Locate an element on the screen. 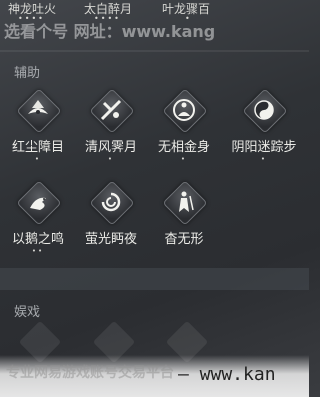 The height and width of the screenshot is (397, 320). goose-icon is located at coordinates (38, 203).